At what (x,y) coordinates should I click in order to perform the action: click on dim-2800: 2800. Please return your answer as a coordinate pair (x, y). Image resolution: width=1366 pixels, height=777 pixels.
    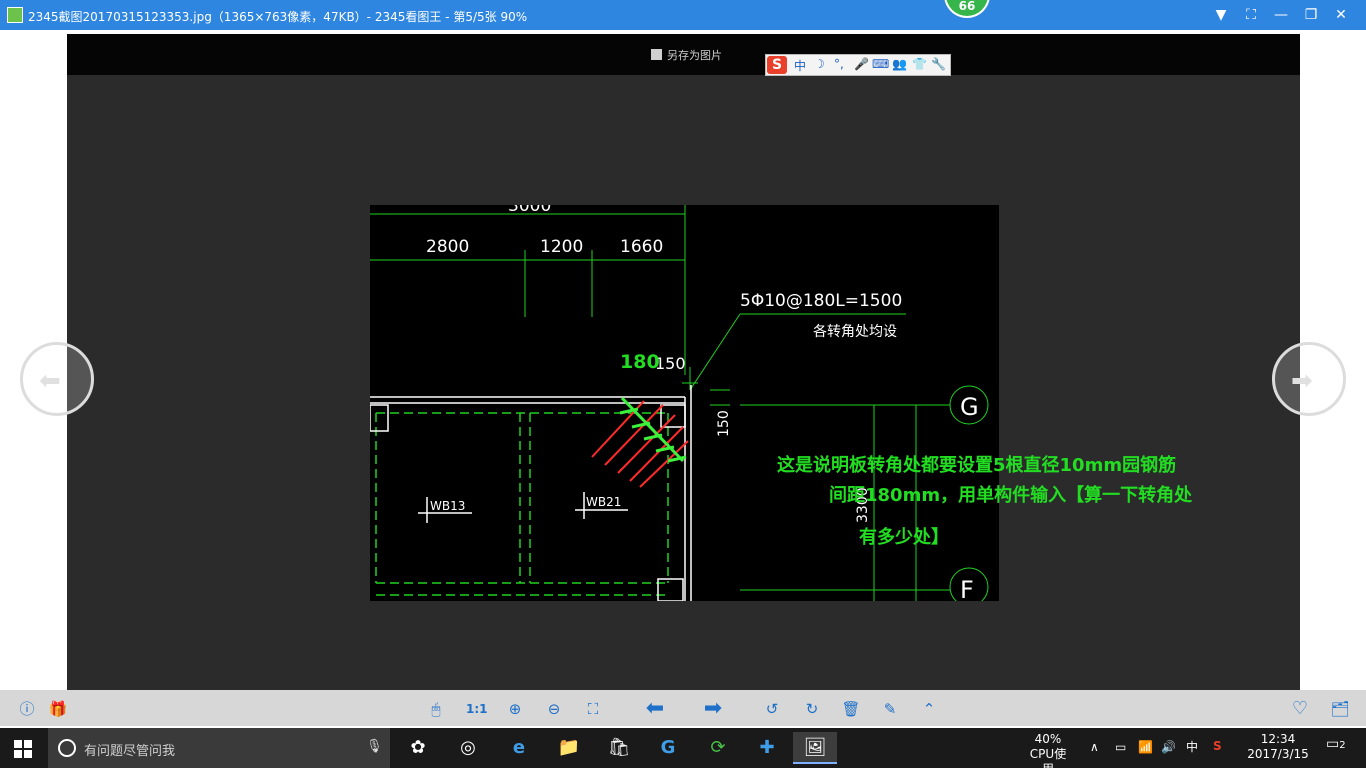
    Looking at the image, I should click on (447, 247).